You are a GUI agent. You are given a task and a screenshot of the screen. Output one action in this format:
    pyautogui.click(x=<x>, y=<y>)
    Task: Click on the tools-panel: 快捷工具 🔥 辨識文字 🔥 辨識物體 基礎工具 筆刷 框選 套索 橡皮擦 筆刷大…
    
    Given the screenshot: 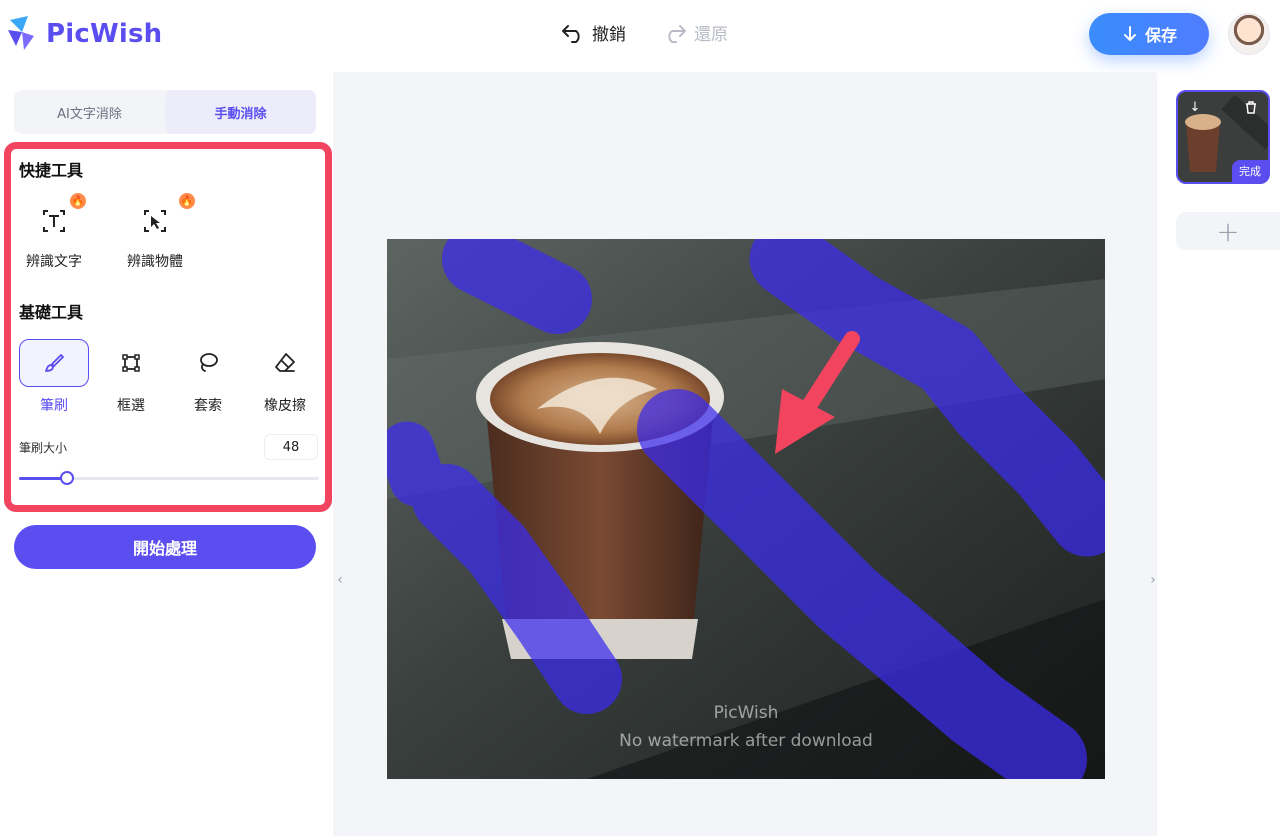 What is the action you would take?
    pyautogui.click(x=168, y=327)
    